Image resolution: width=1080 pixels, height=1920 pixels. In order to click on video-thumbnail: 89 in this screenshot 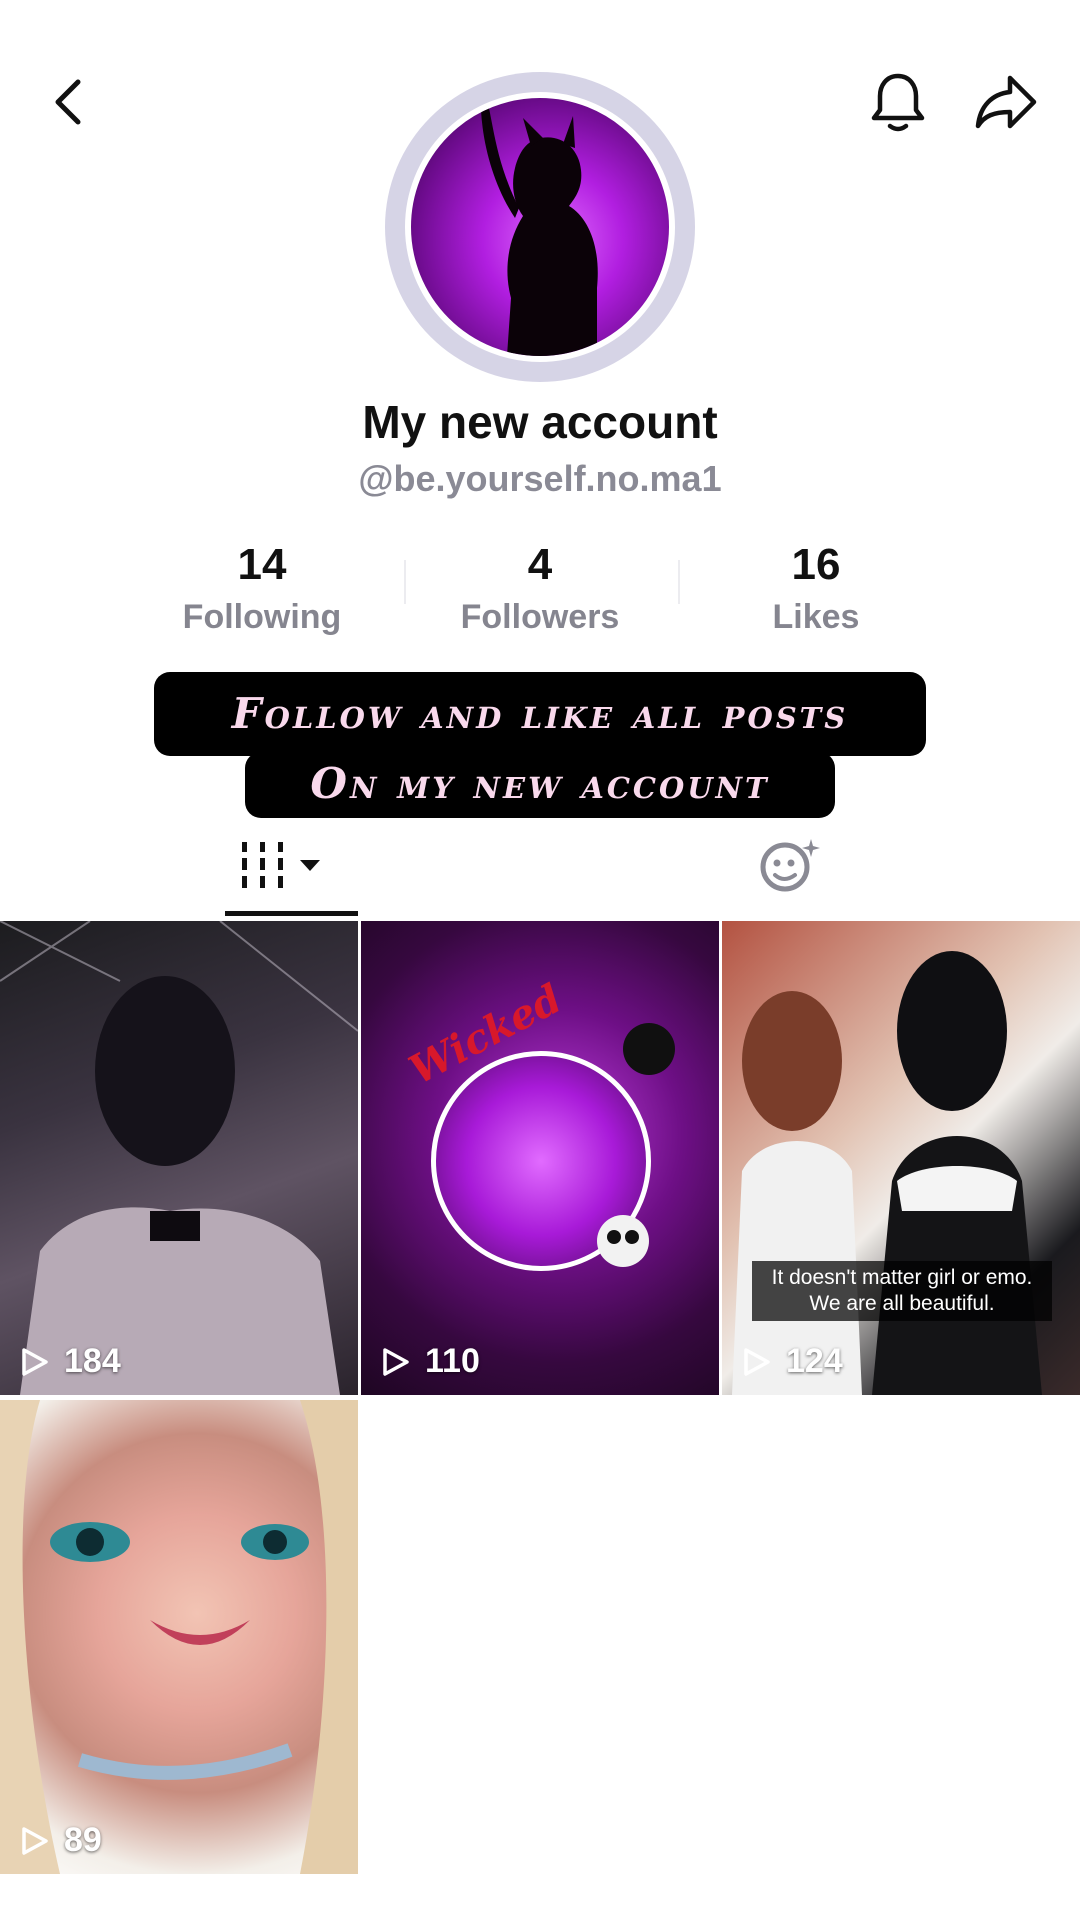, I will do `click(179, 1637)`.